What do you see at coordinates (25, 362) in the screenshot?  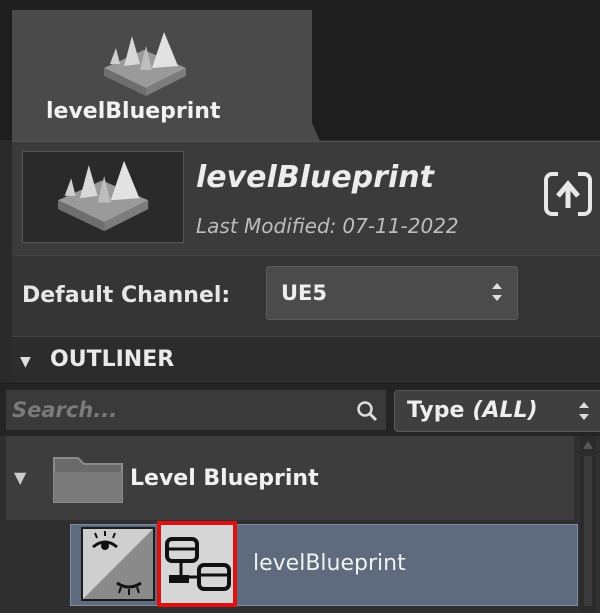 I see `collapse-triangle-icon: ▼` at bounding box center [25, 362].